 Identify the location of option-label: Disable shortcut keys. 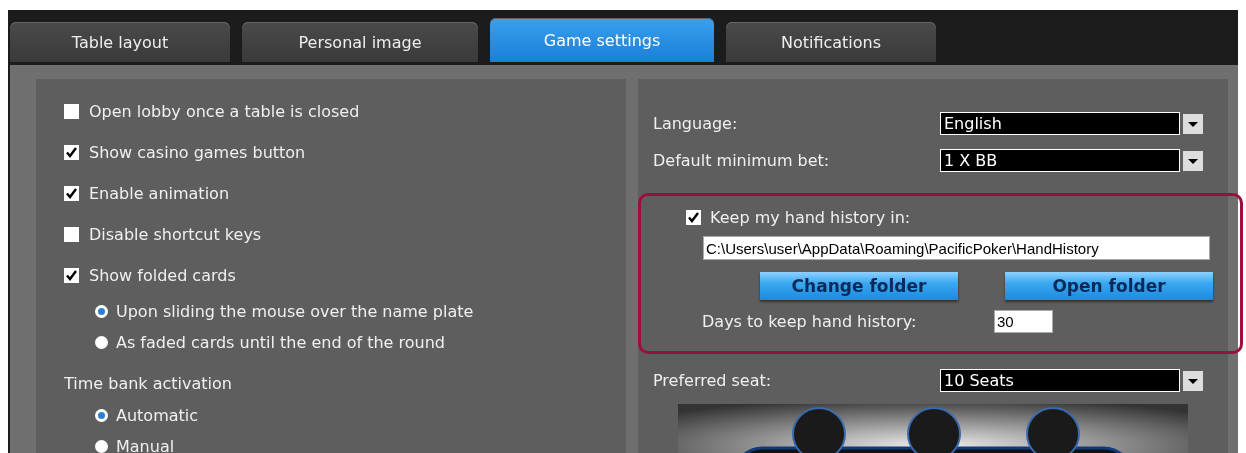
(175, 234).